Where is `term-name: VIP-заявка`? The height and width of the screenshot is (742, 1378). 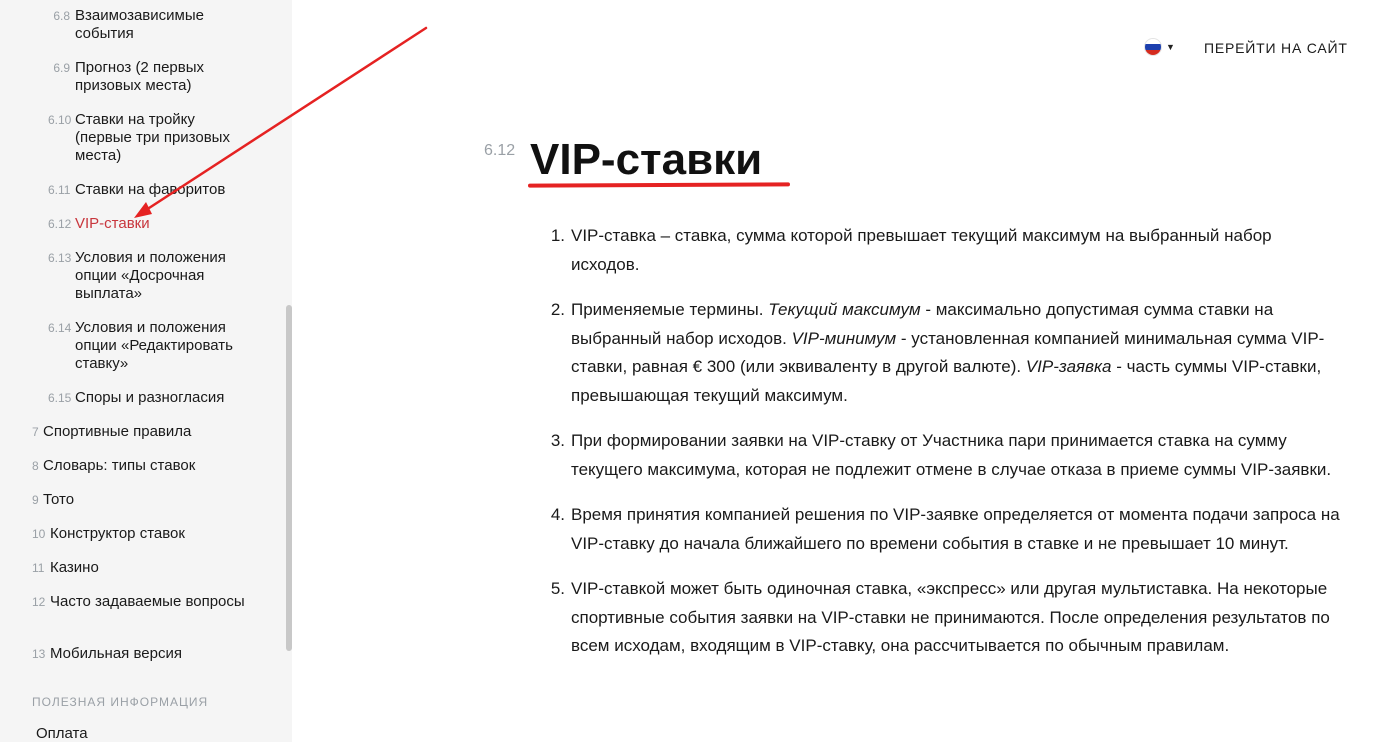 term-name: VIP-заявка is located at coordinates (1068, 366).